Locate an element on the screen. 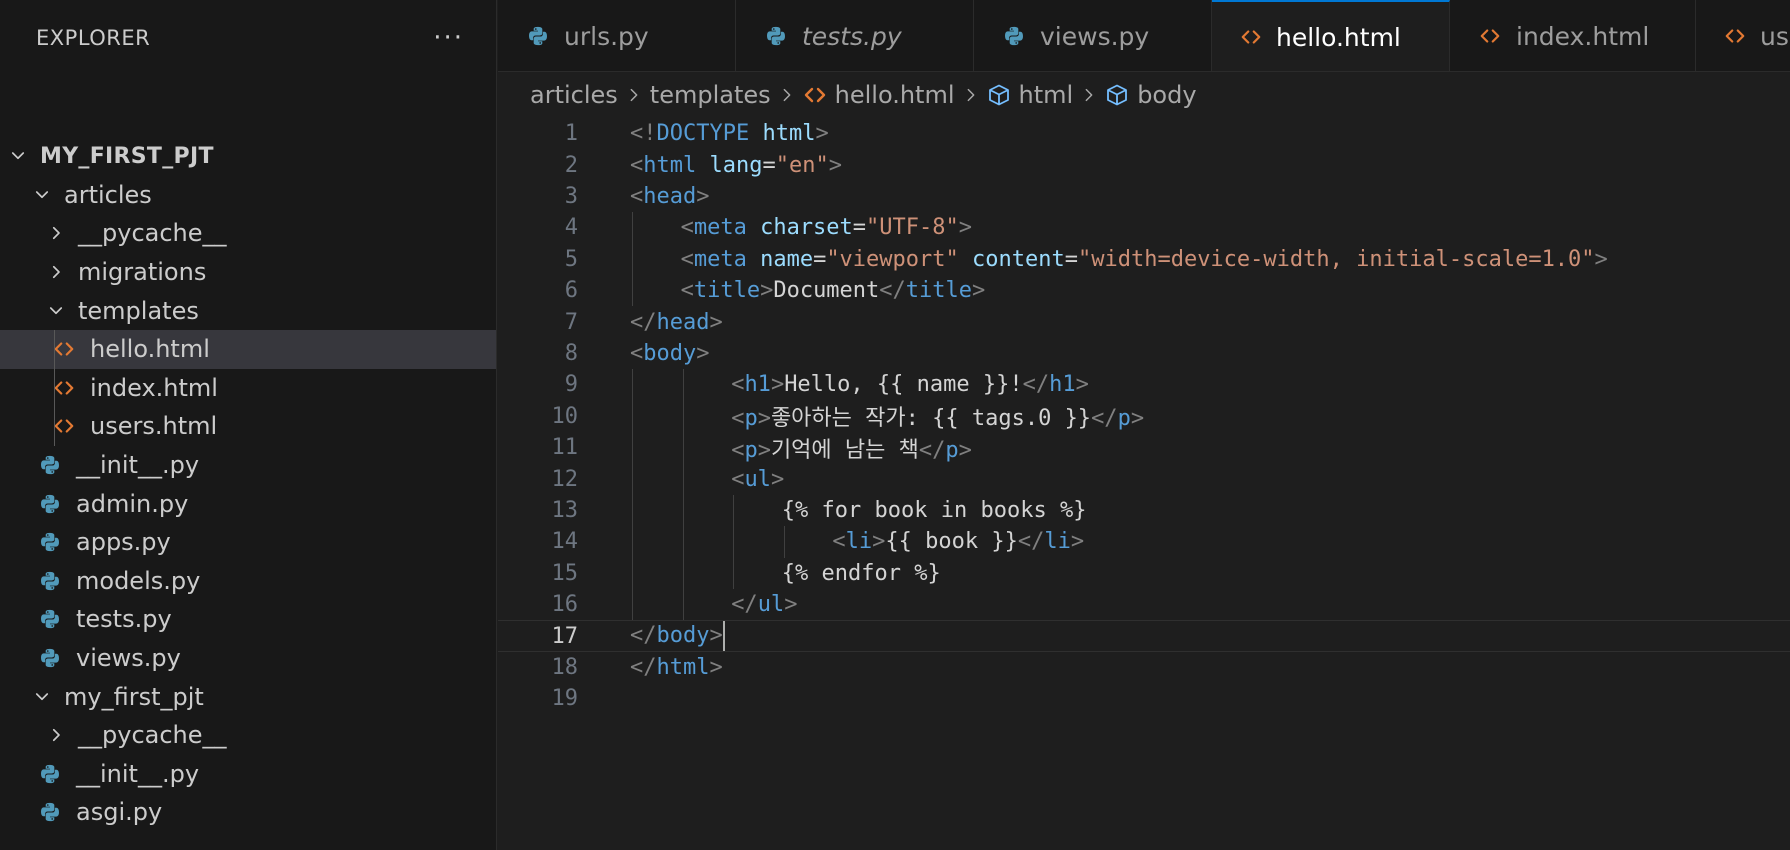  tab-us: us is located at coordinates (1743, 35).